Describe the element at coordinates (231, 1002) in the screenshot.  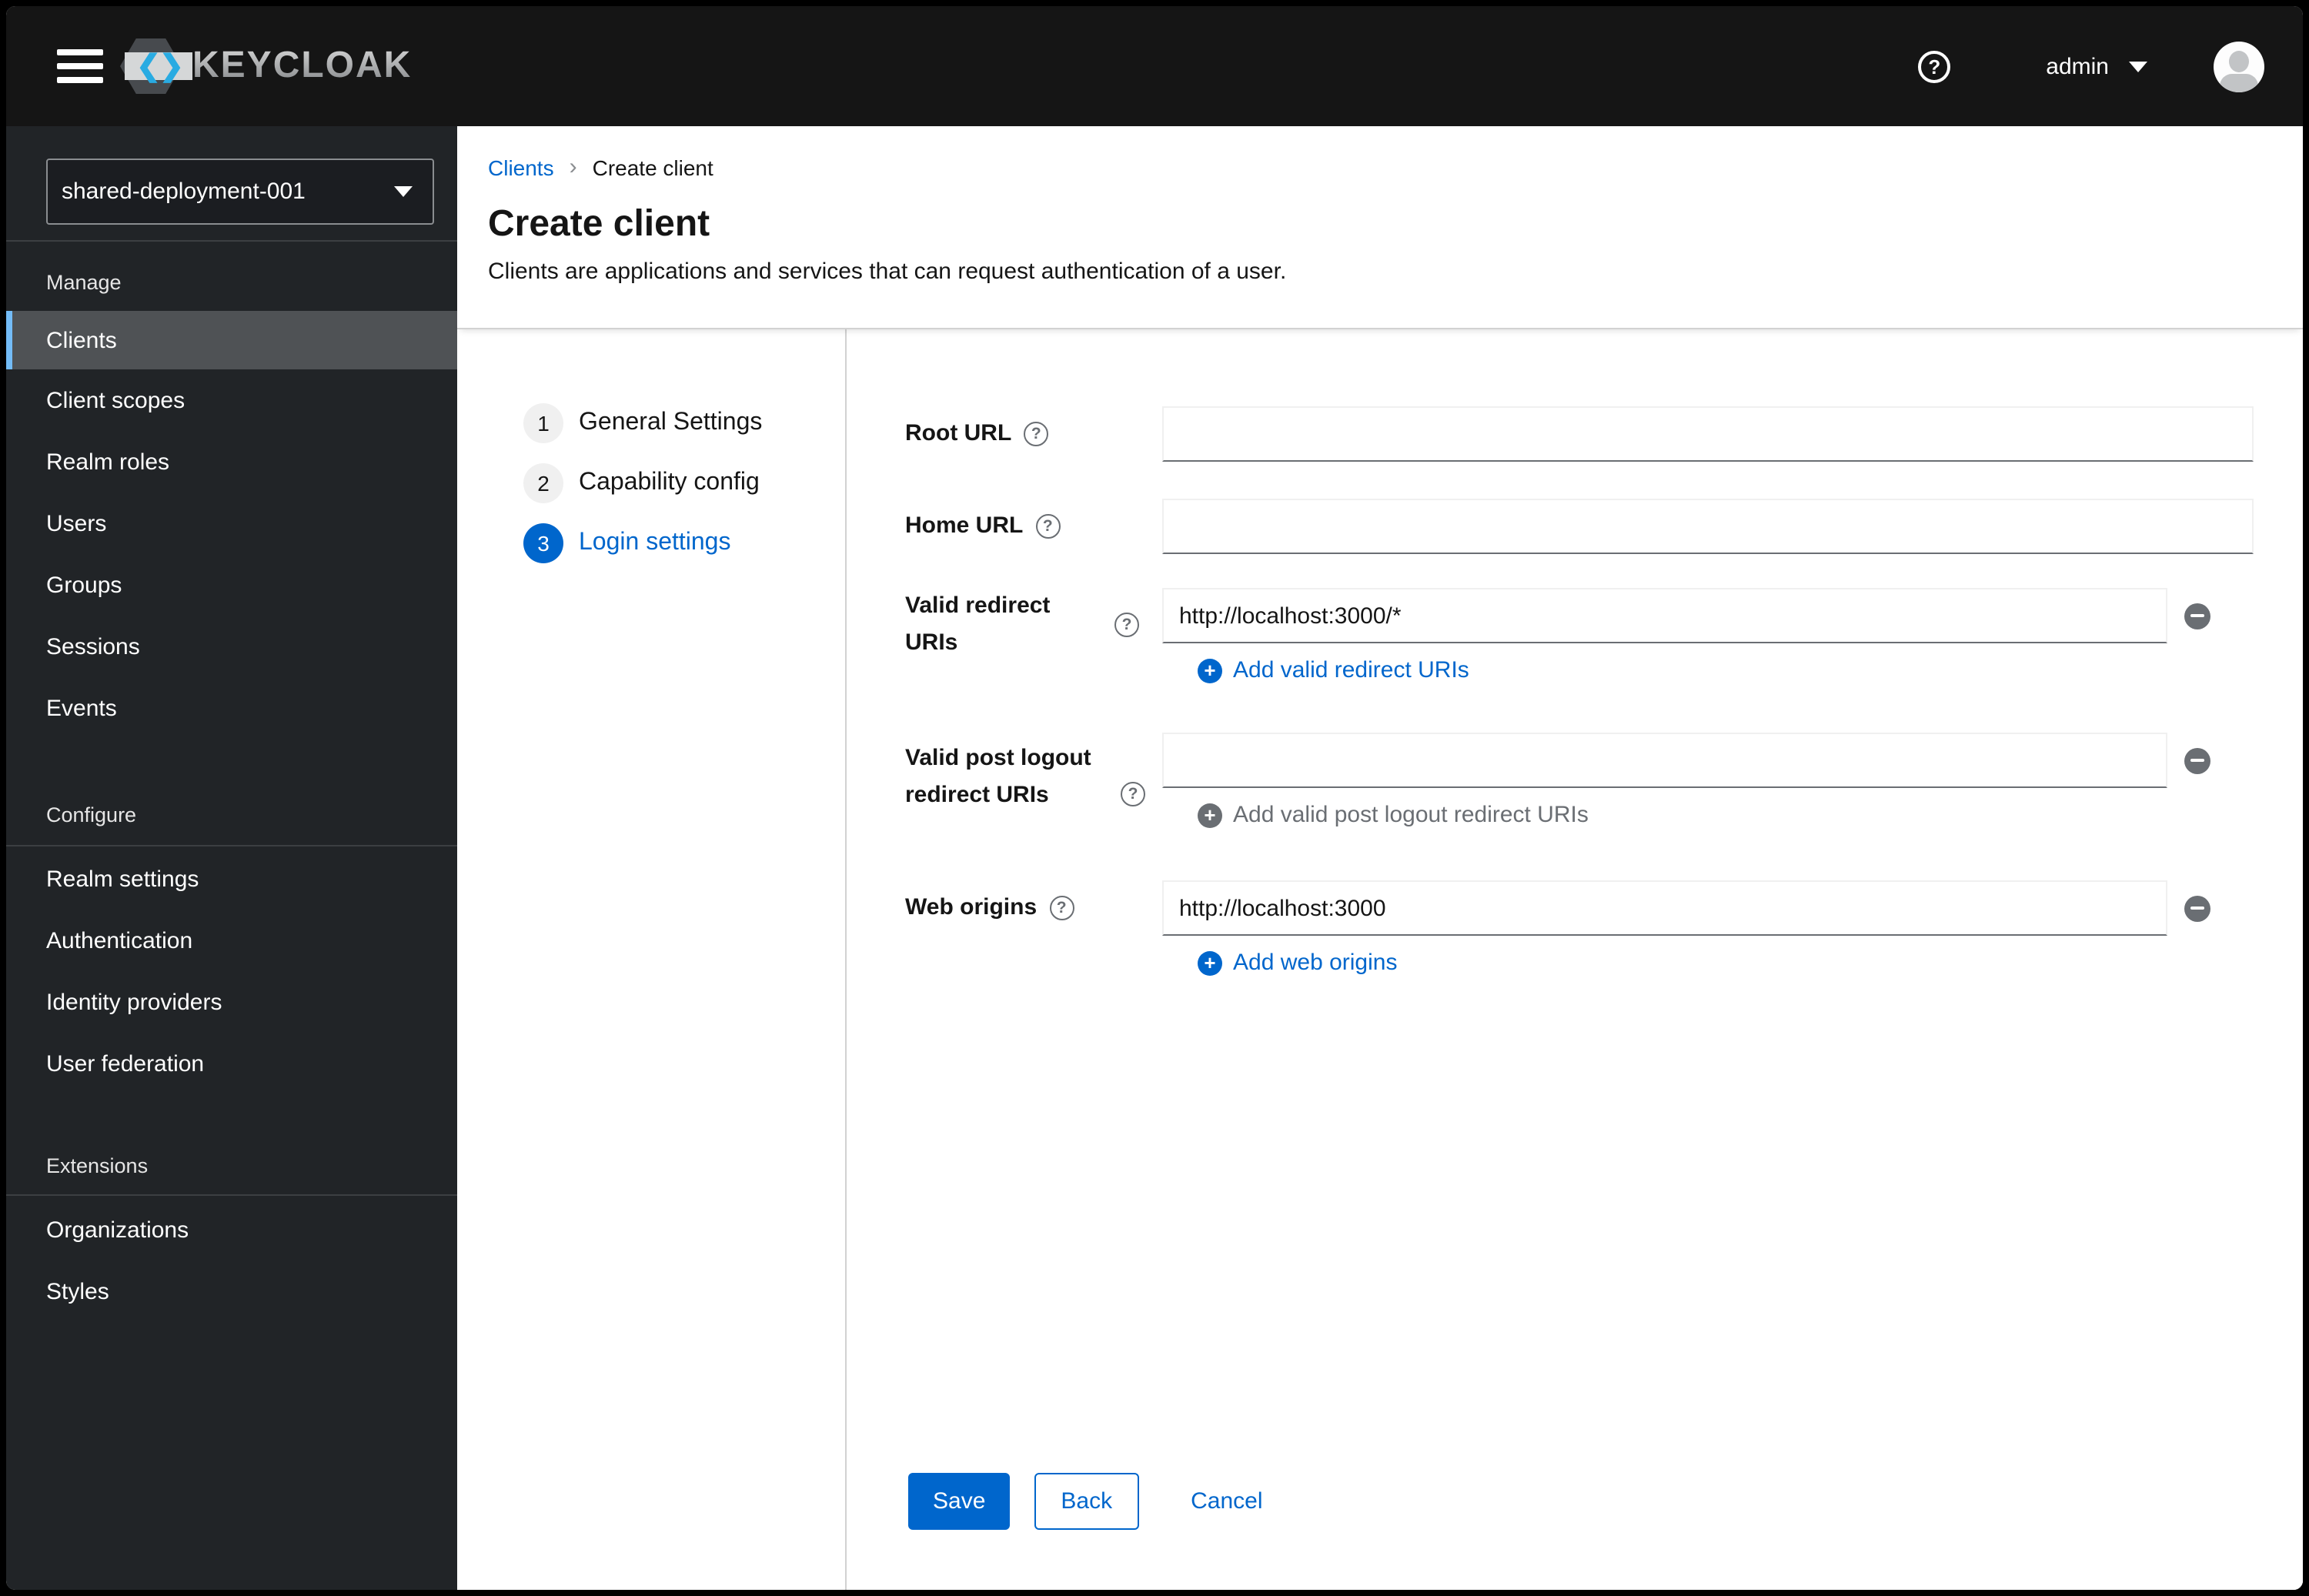
I see `sidebar-item-identity-providers: Identity providers` at that location.